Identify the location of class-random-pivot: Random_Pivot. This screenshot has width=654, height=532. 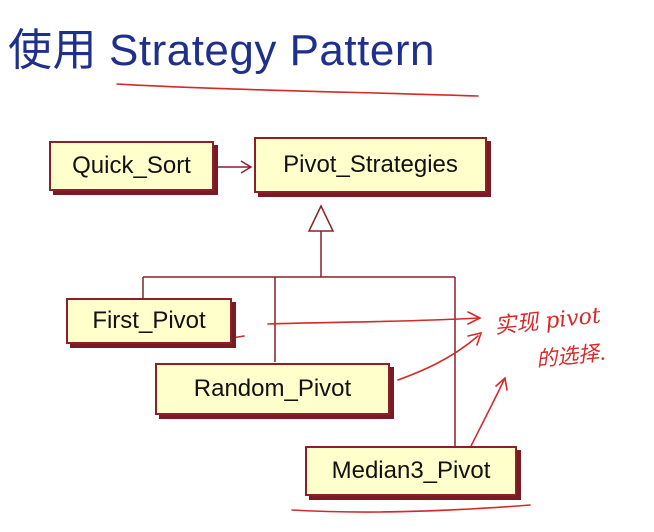
(272, 389).